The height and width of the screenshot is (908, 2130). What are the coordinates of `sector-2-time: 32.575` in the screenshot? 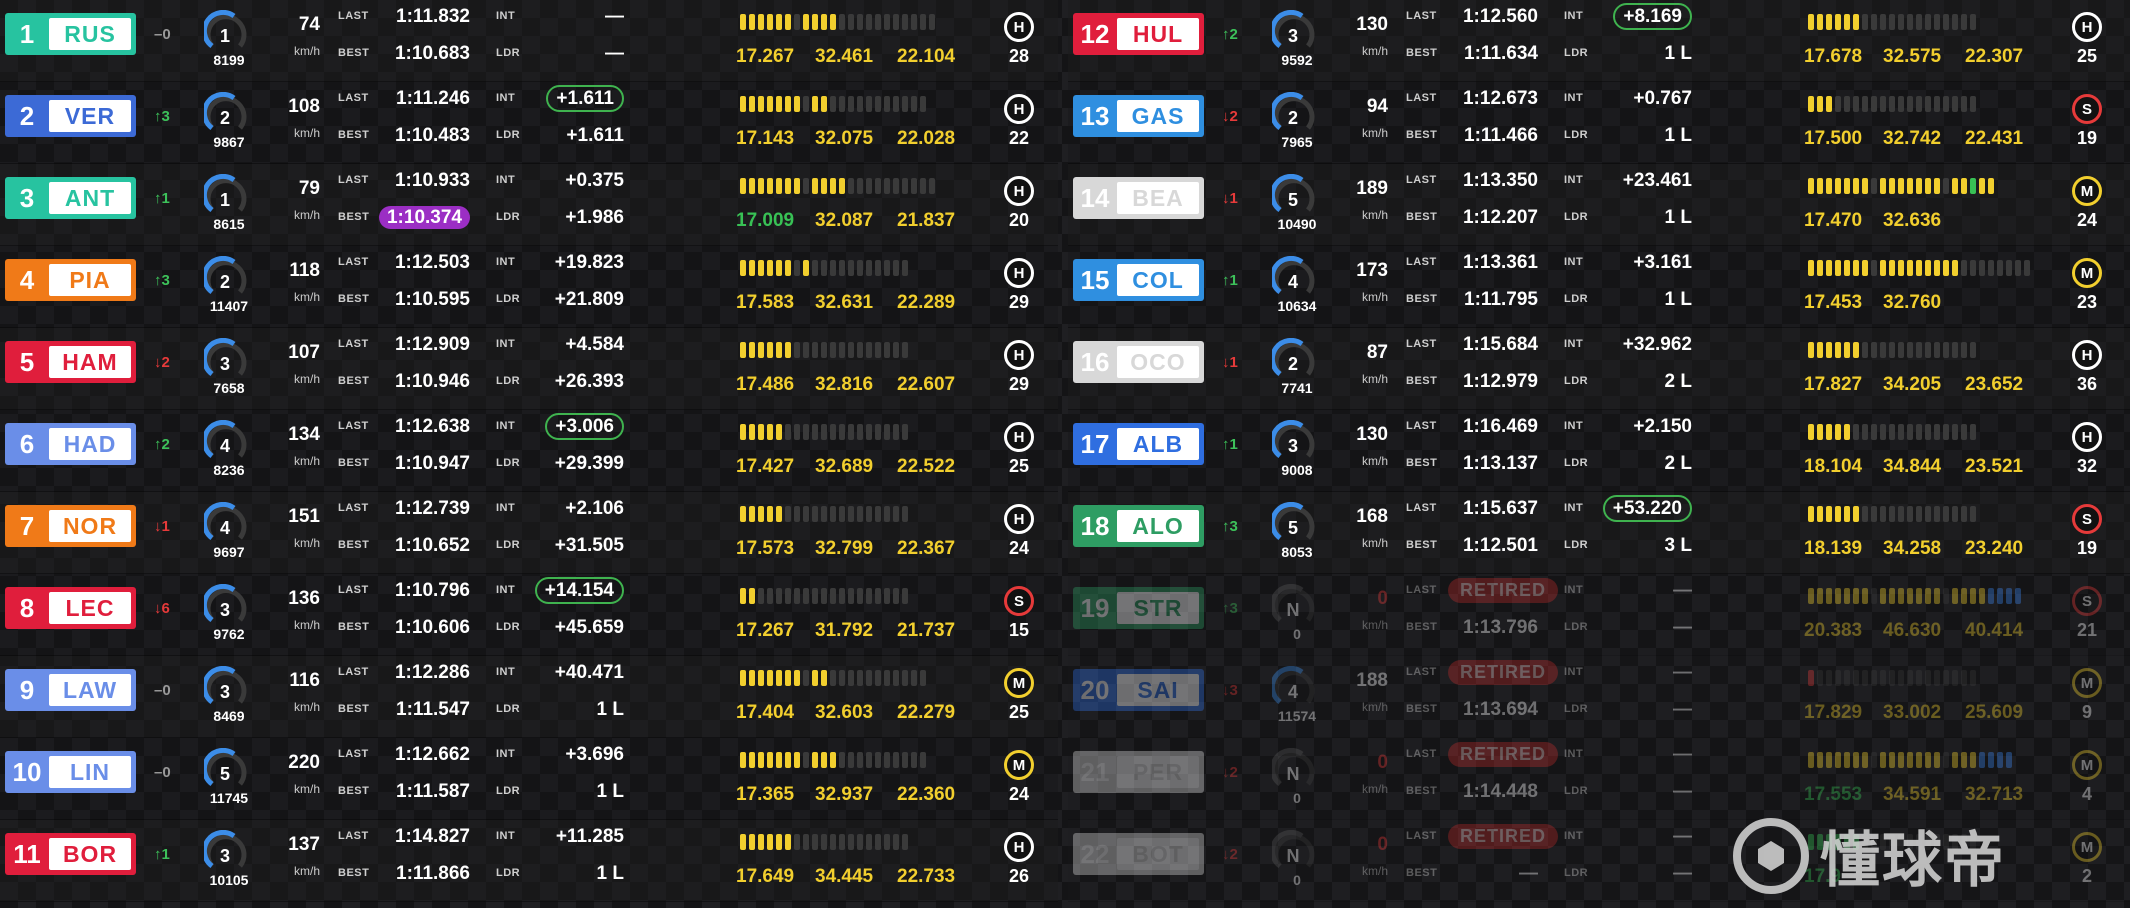 It's located at (1912, 56).